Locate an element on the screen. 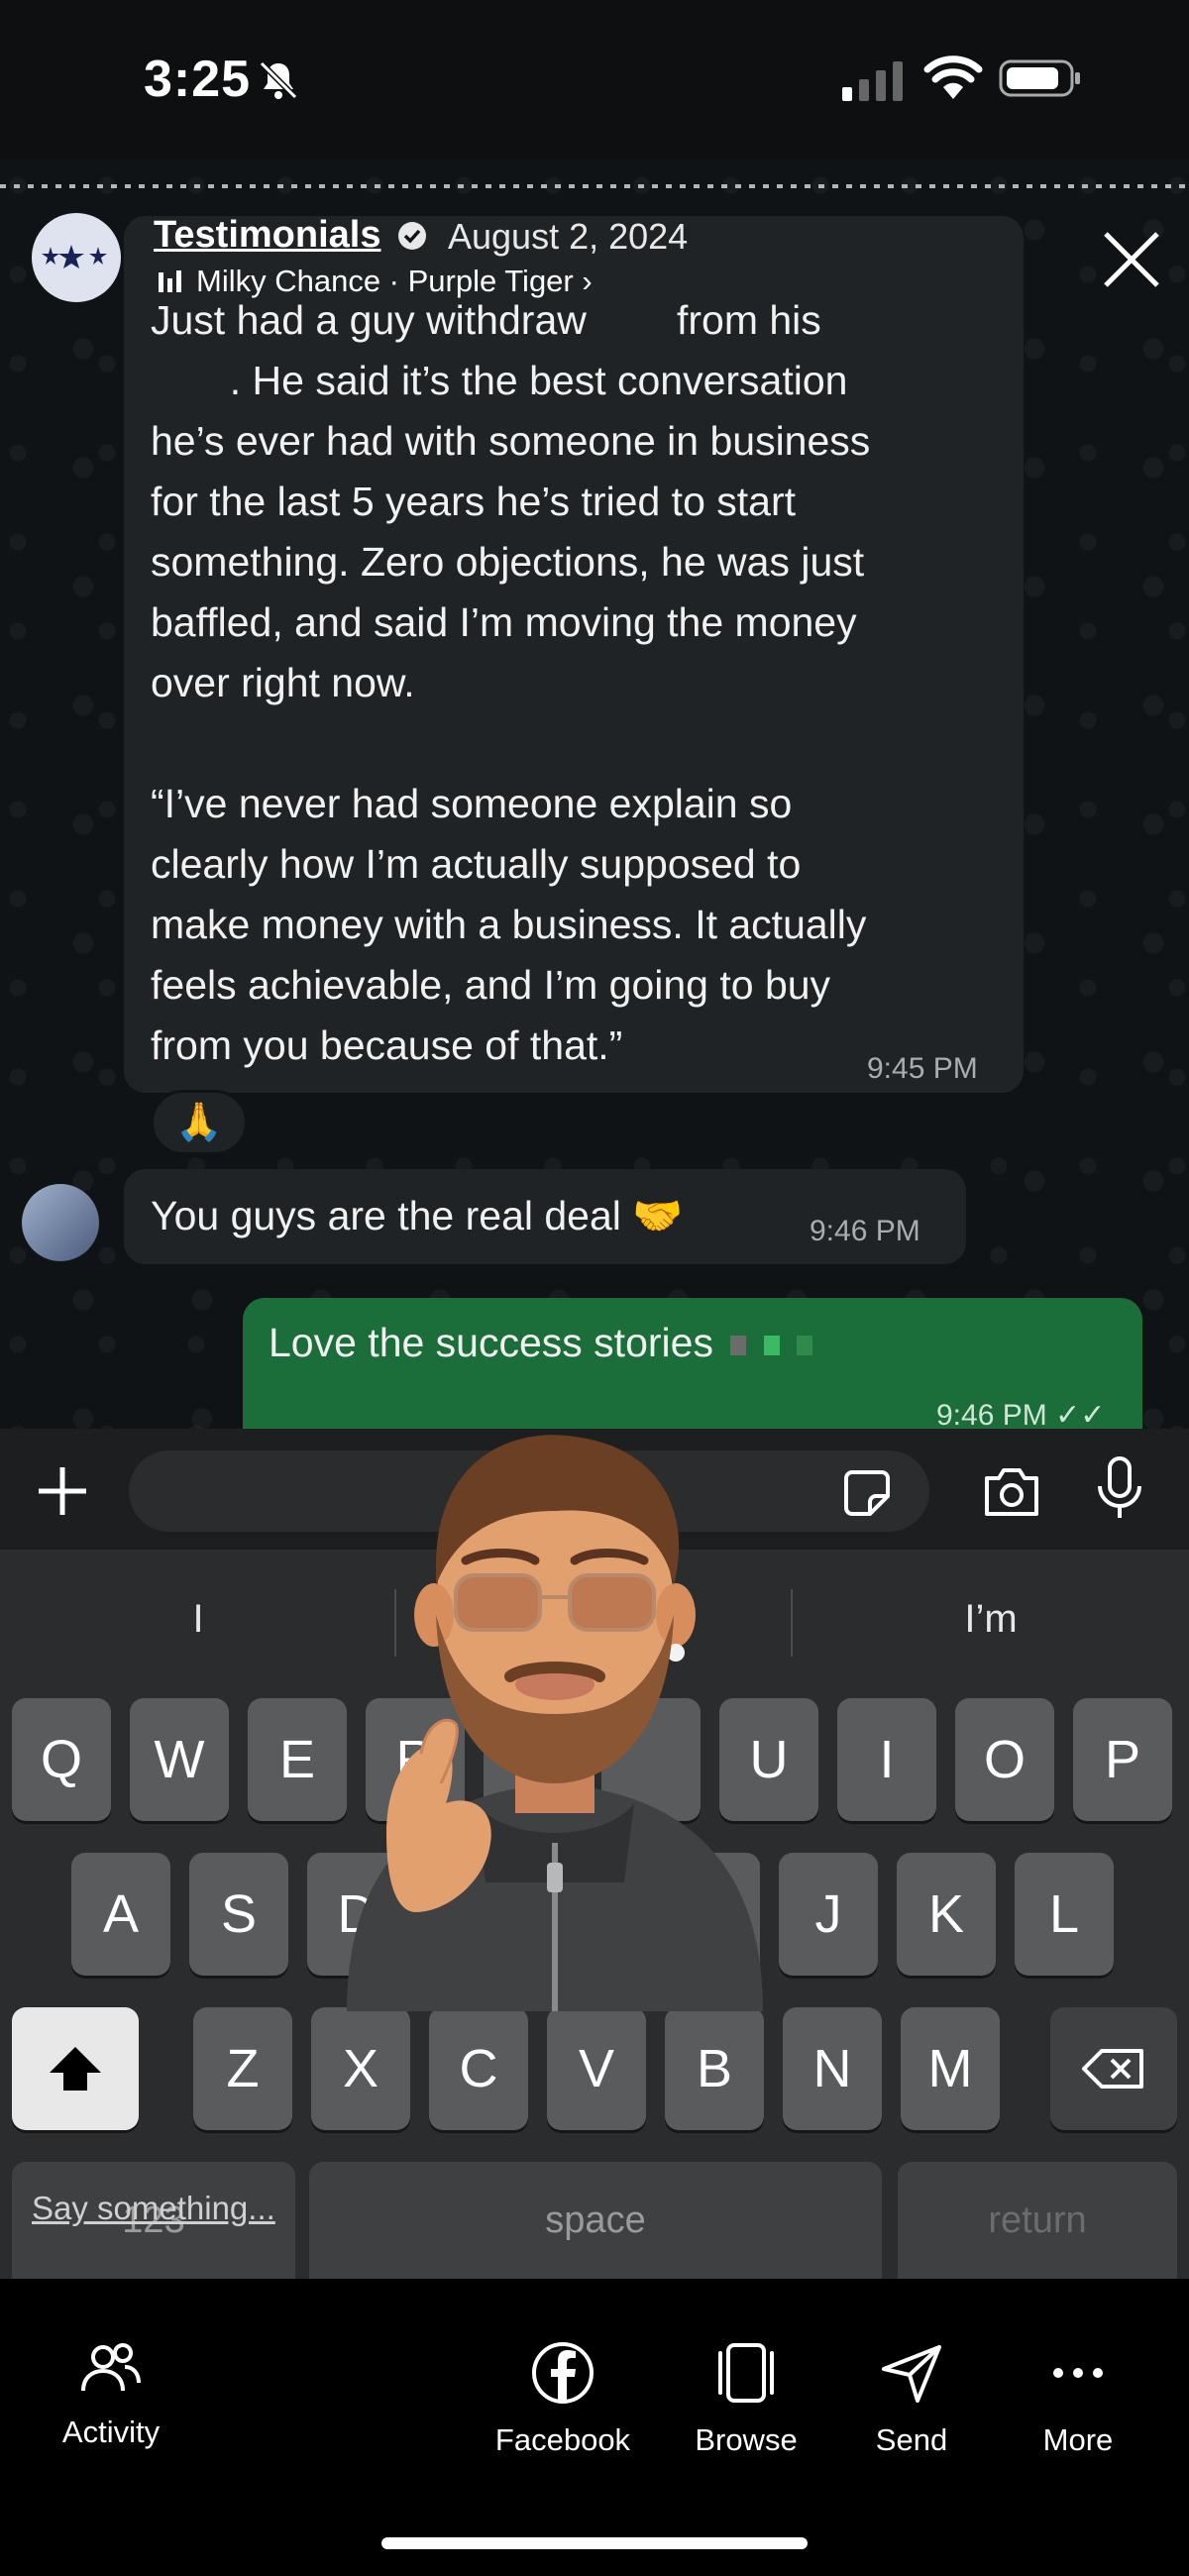  key-w: W is located at coordinates (180, 1760).